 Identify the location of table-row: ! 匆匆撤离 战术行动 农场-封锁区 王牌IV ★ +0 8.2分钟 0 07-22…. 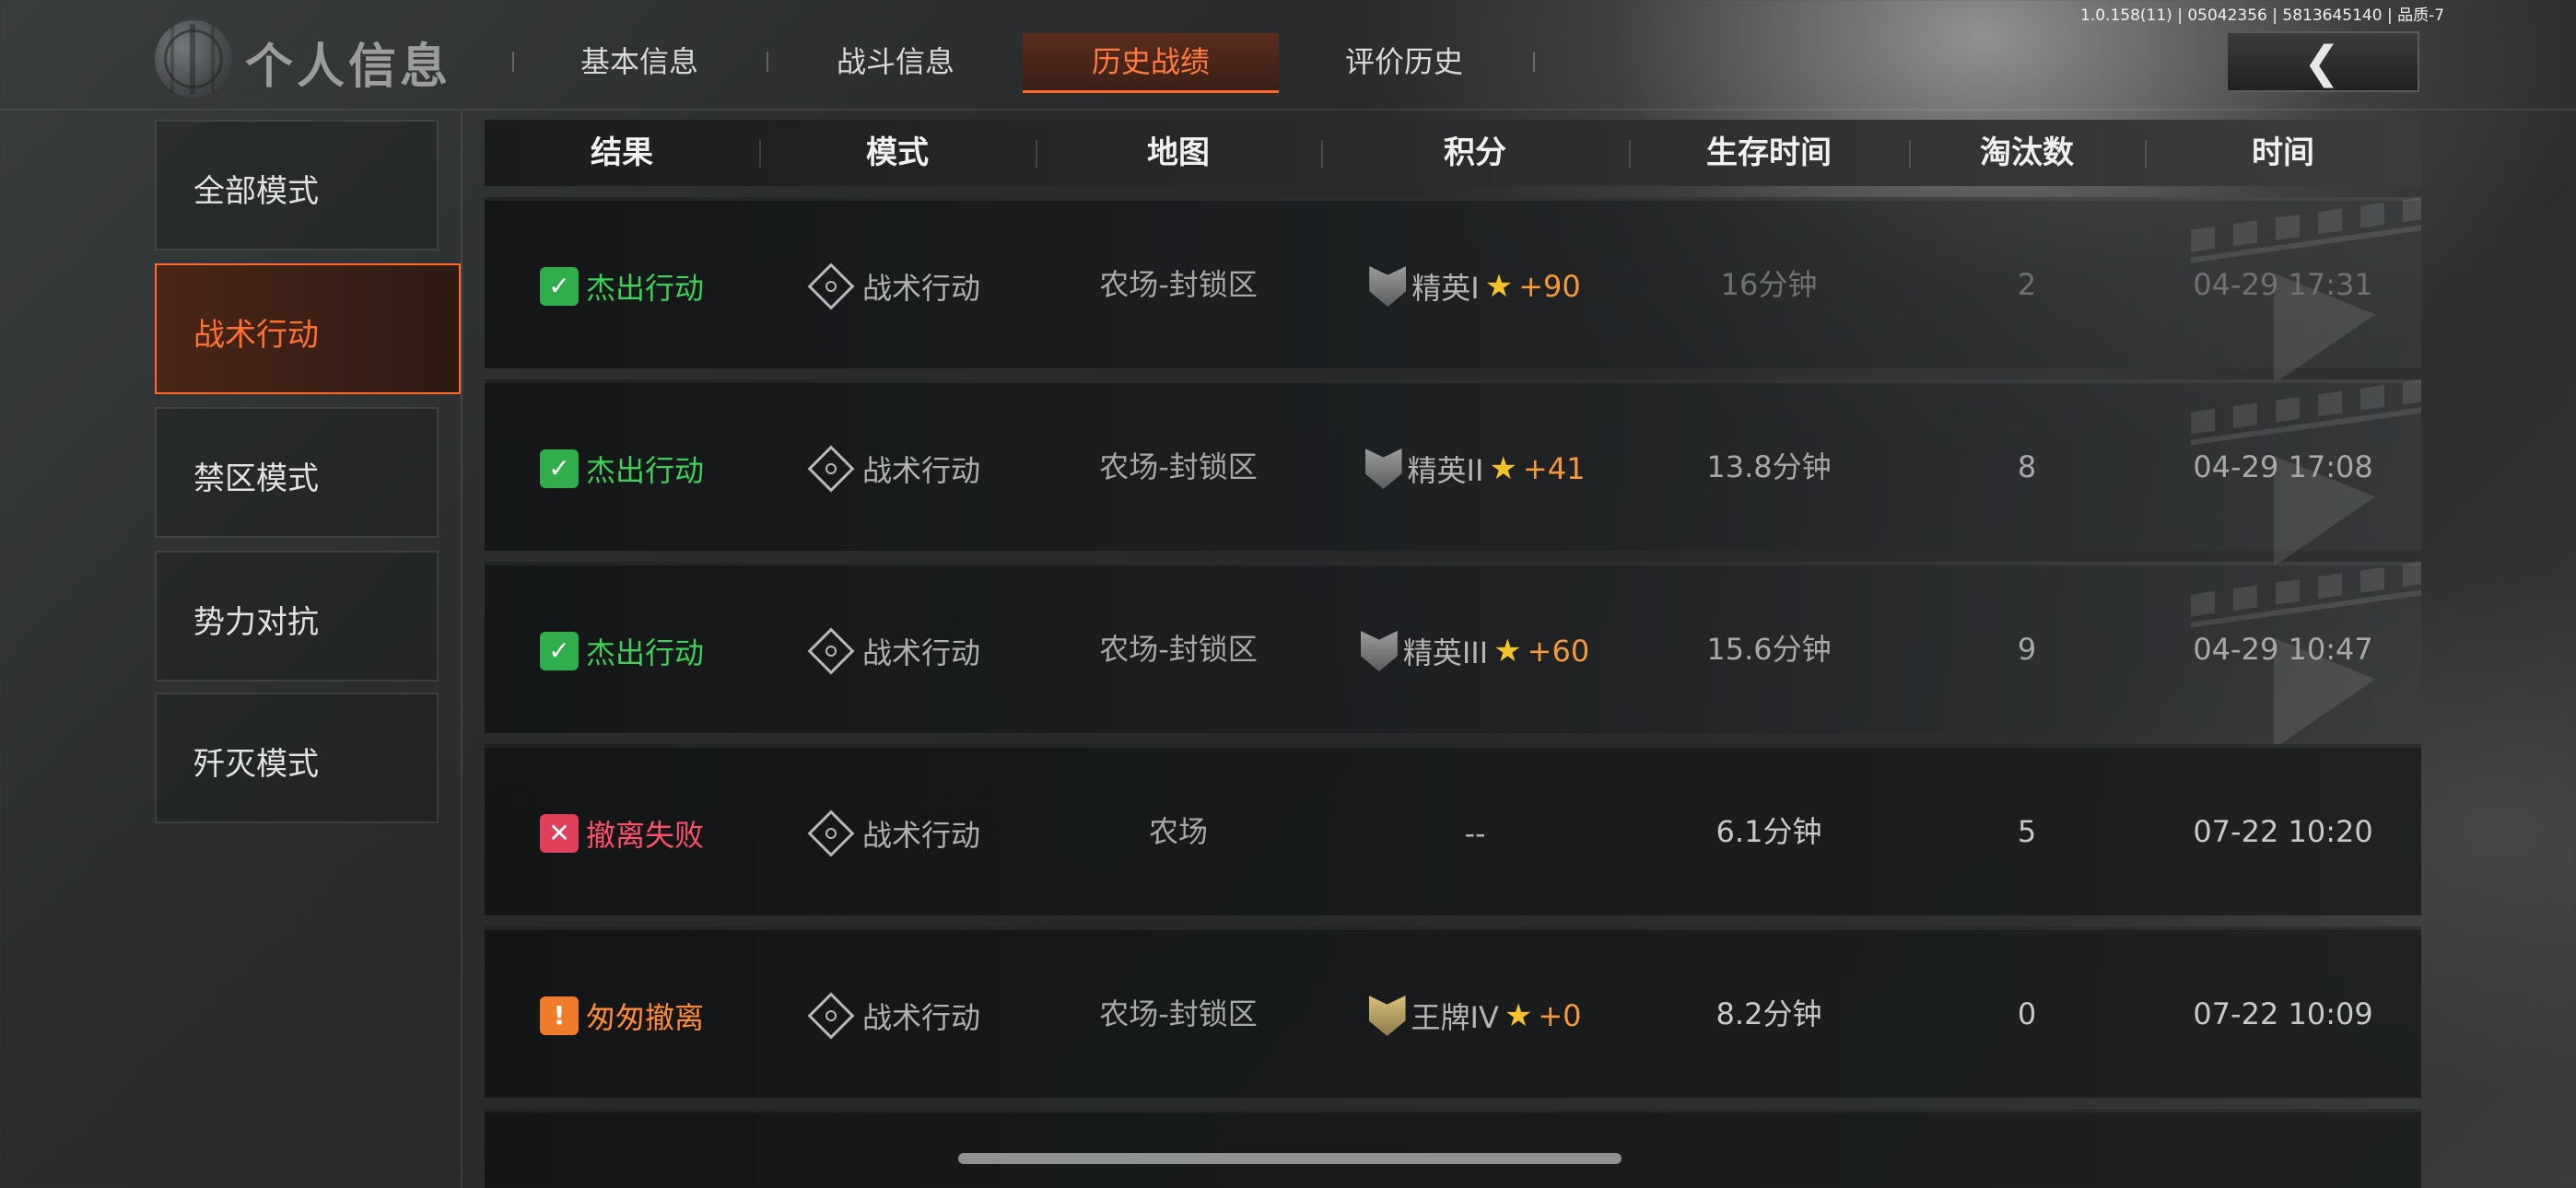
(1453, 1012).